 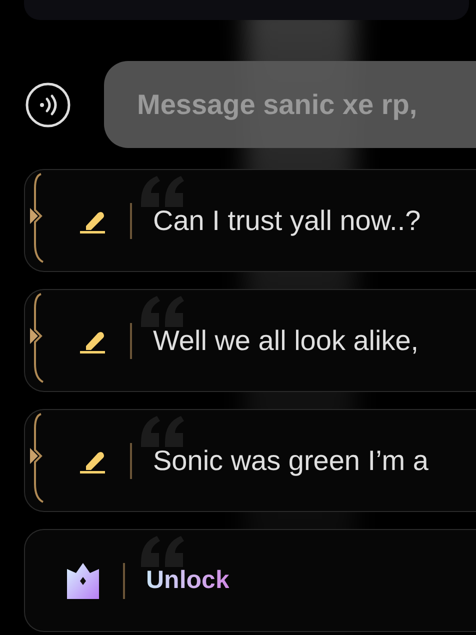 What do you see at coordinates (290, 104) in the screenshot?
I see `message-field: Message sanic xe rp,` at bounding box center [290, 104].